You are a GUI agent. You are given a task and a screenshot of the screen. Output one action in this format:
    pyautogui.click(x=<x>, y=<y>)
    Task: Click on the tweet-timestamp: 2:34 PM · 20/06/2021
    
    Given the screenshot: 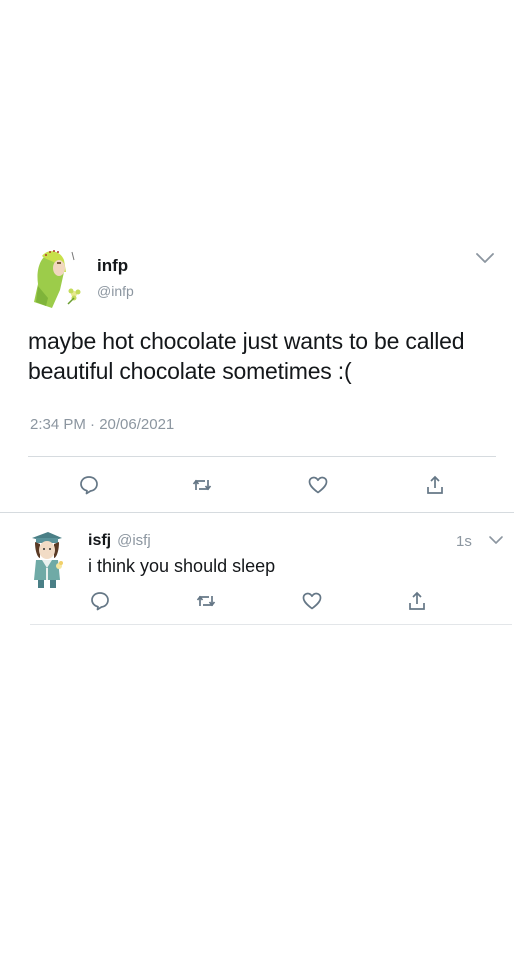 What is the action you would take?
    pyautogui.click(x=102, y=424)
    